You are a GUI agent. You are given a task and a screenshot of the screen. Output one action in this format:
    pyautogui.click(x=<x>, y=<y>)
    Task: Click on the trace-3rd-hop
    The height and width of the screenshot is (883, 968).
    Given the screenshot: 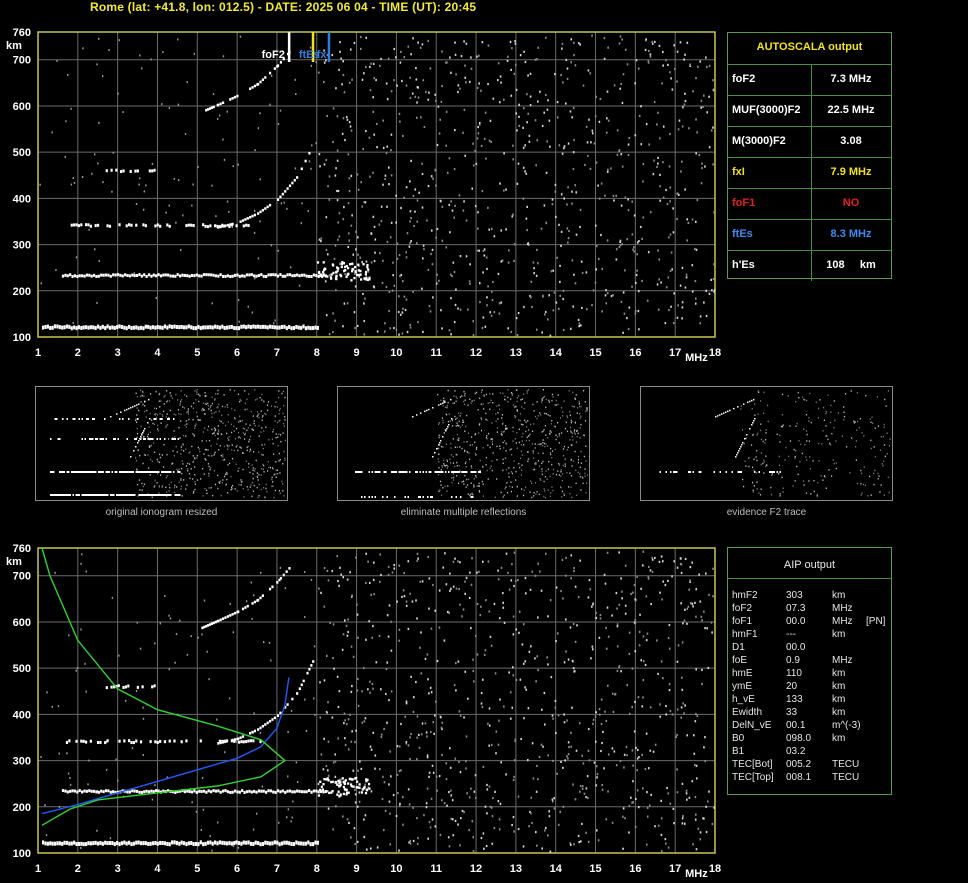 What is the action you would take?
    pyautogui.click(x=142, y=687)
    